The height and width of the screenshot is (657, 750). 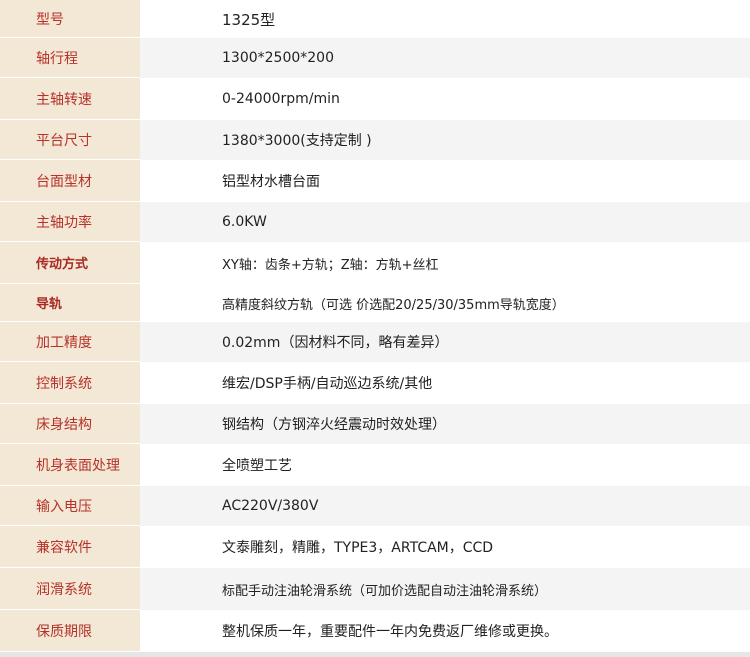 I want to click on row-value-axis-travel: 1300*2500*200, so click(x=445, y=58).